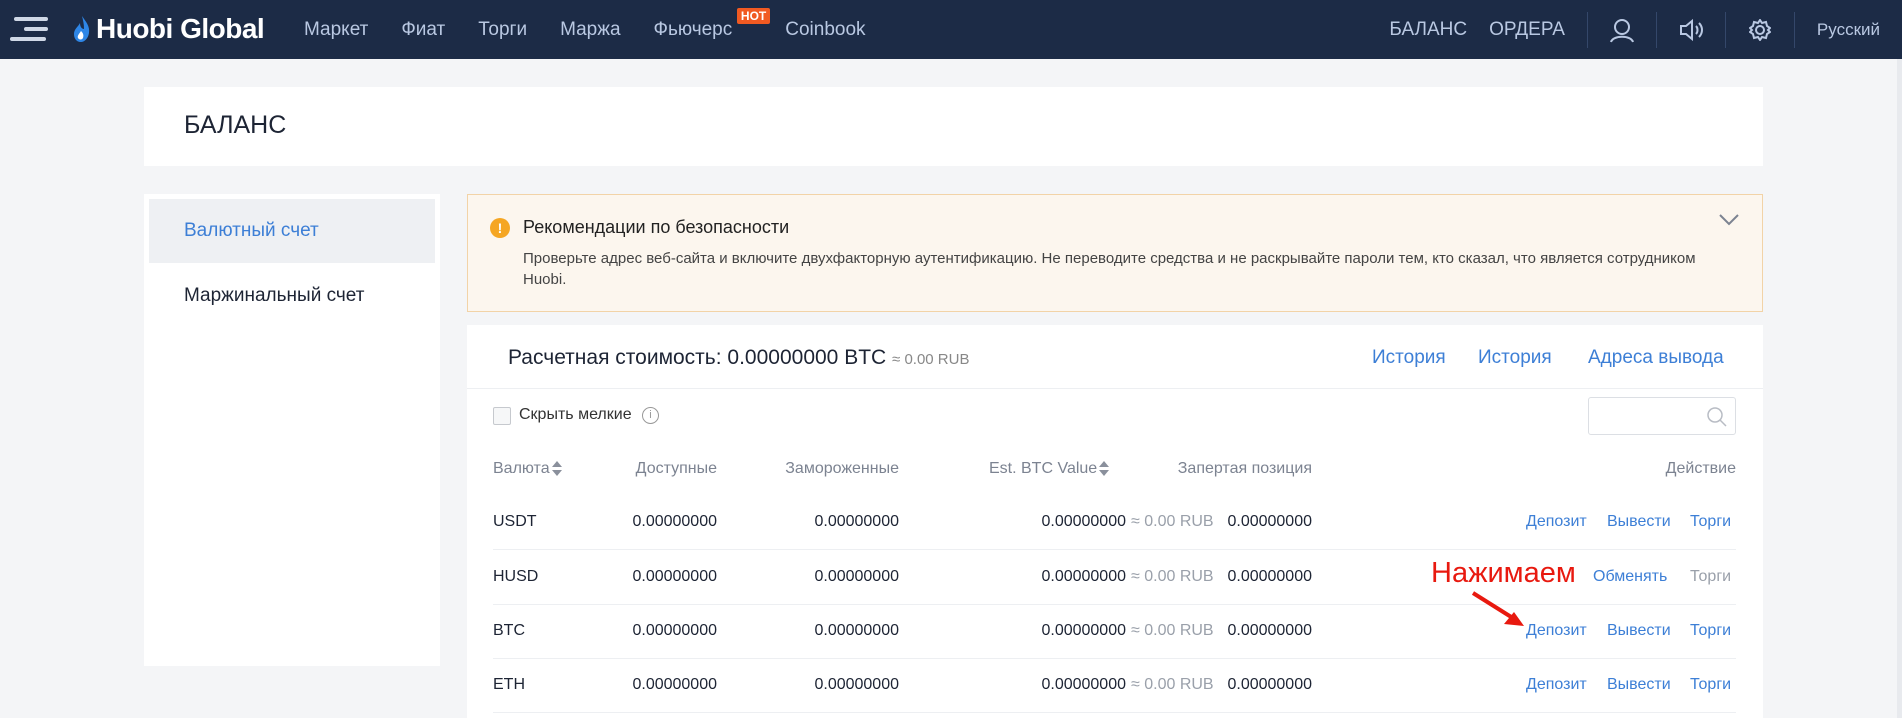  I want to click on annotation-label: Нажимаем, so click(1503, 573).